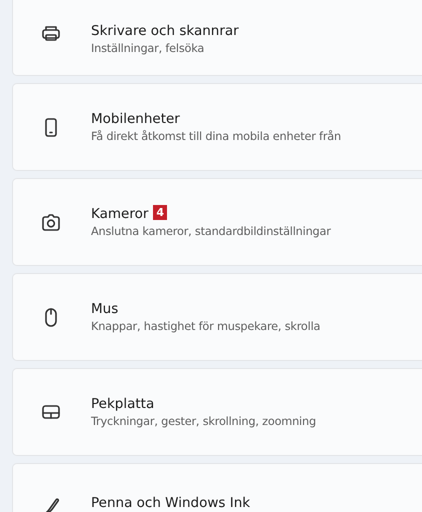  I want to click on settings-card: Skrivare och skannrar Inställningar, felsöka, so click(217, 38).